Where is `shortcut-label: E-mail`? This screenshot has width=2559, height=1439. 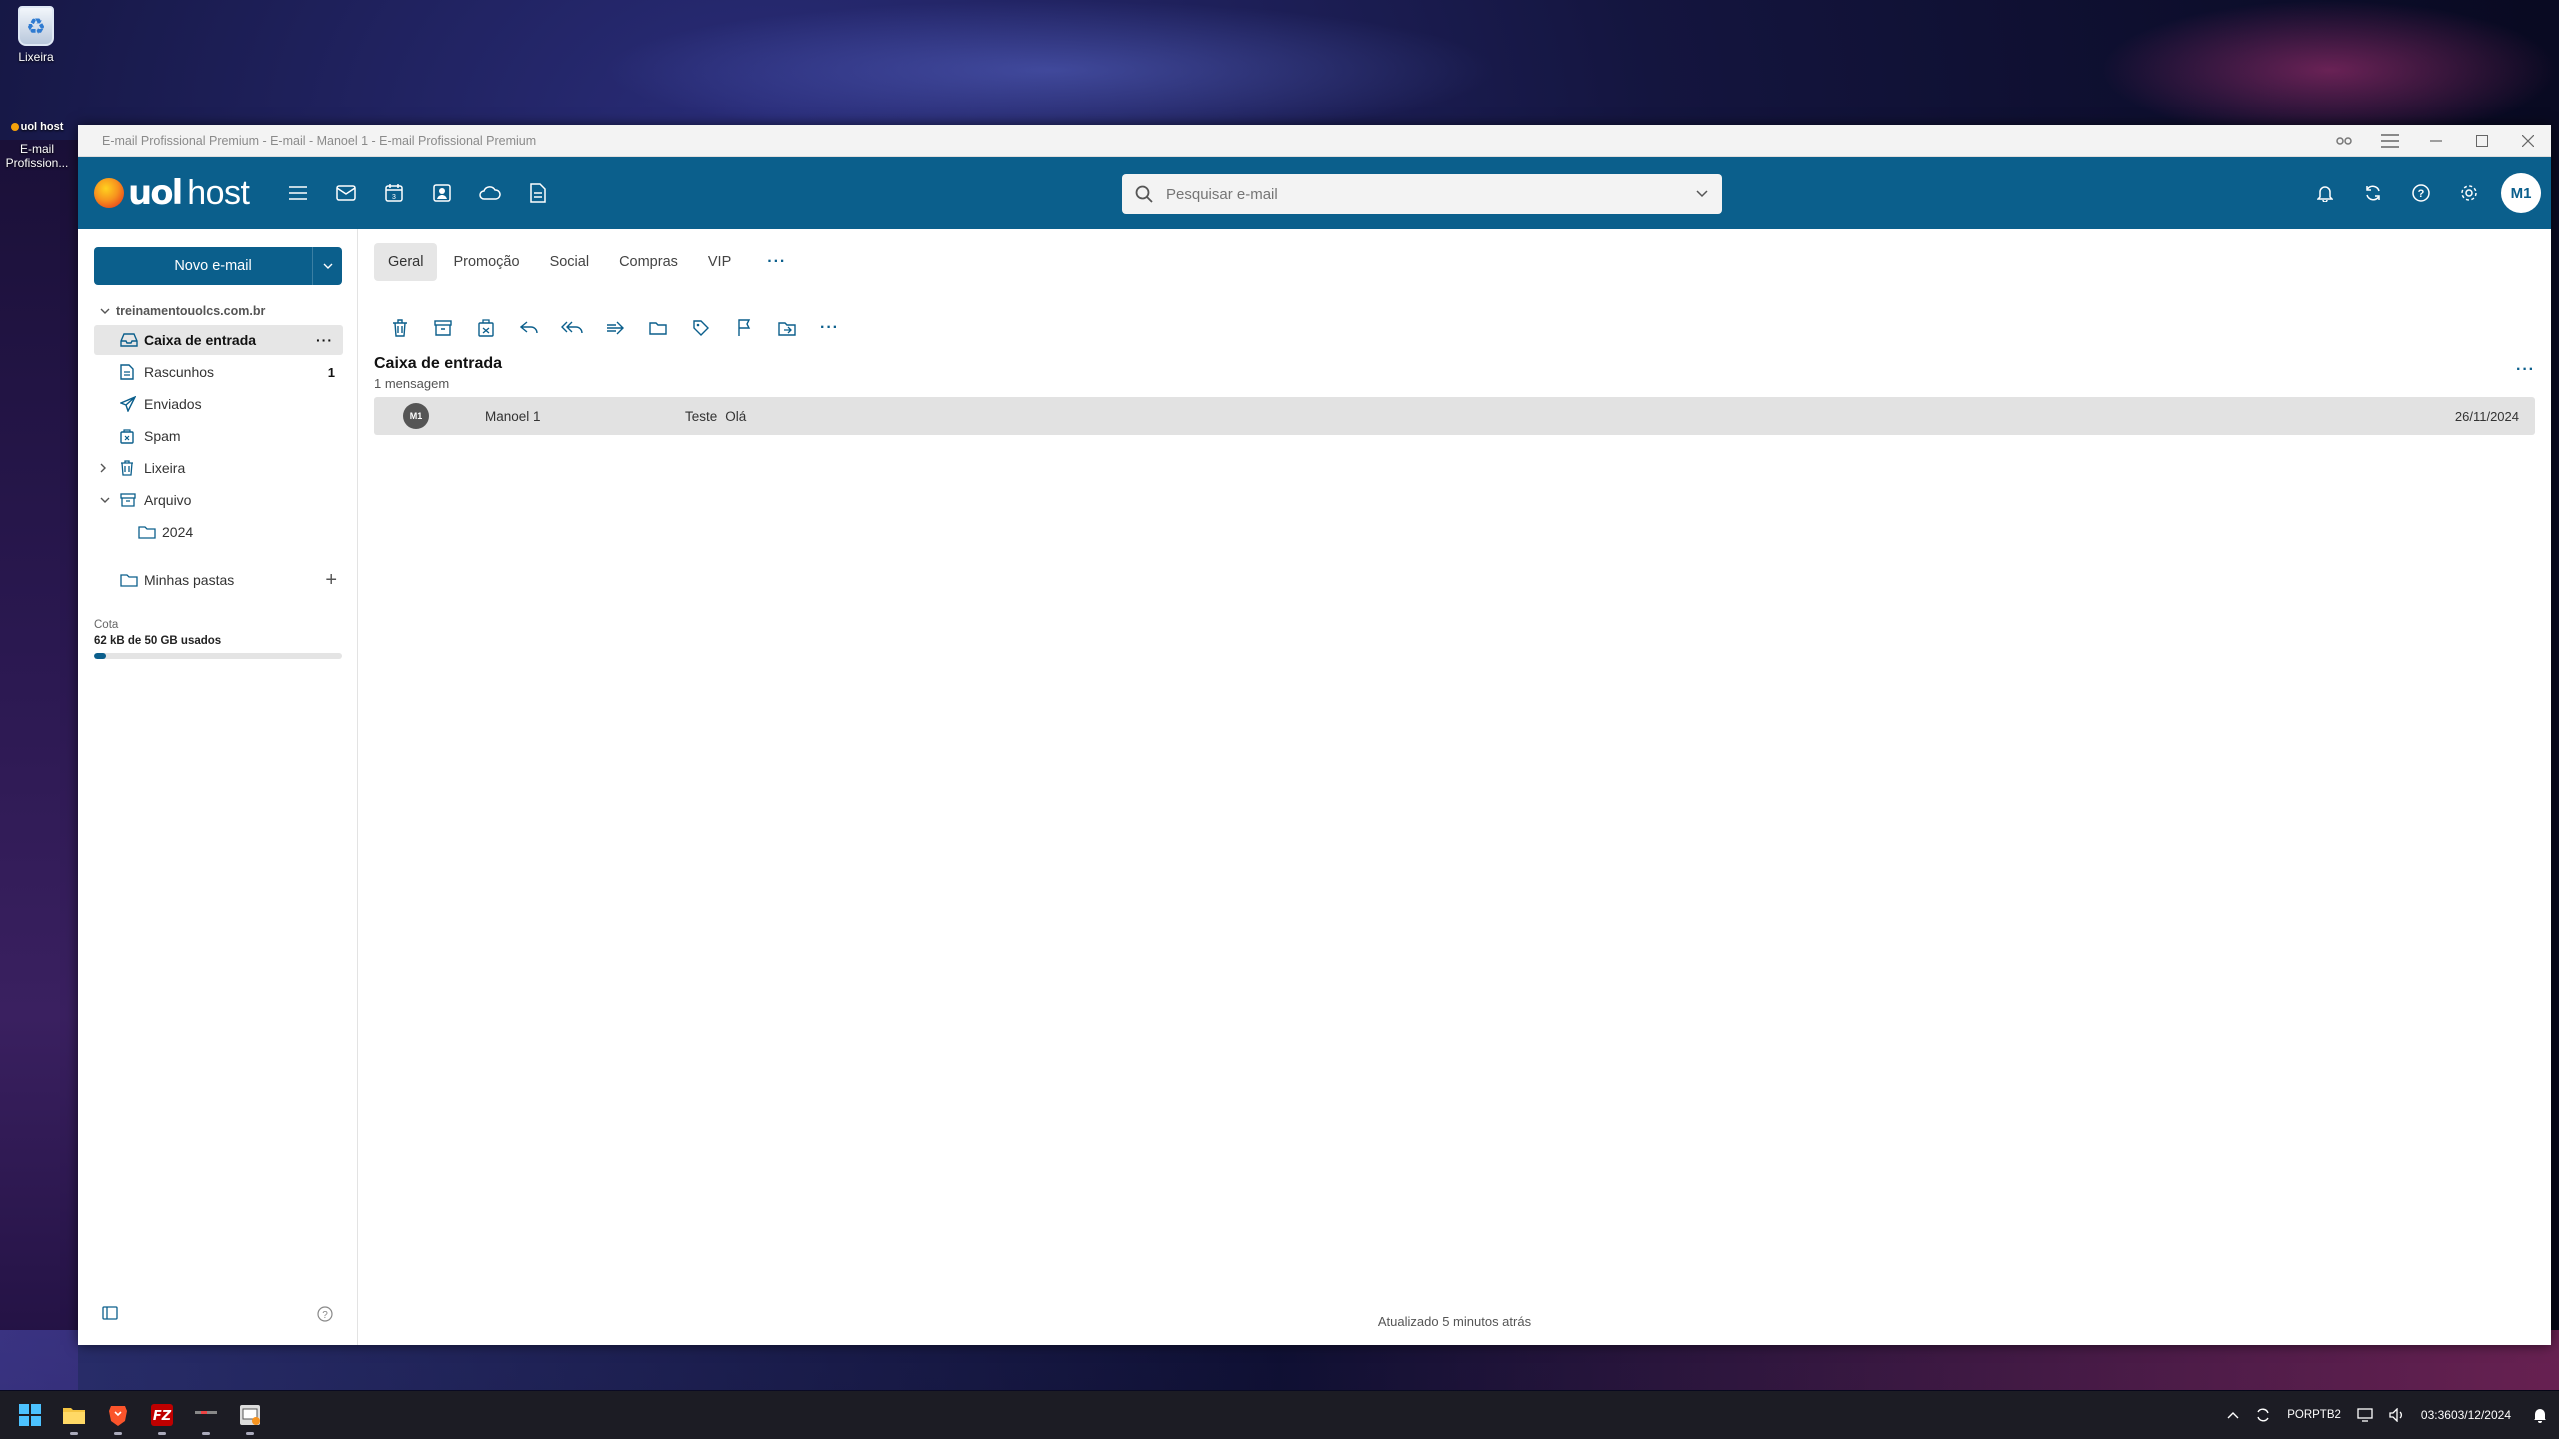
shortcut-label: E-mail is located at coordinates (36, 149).